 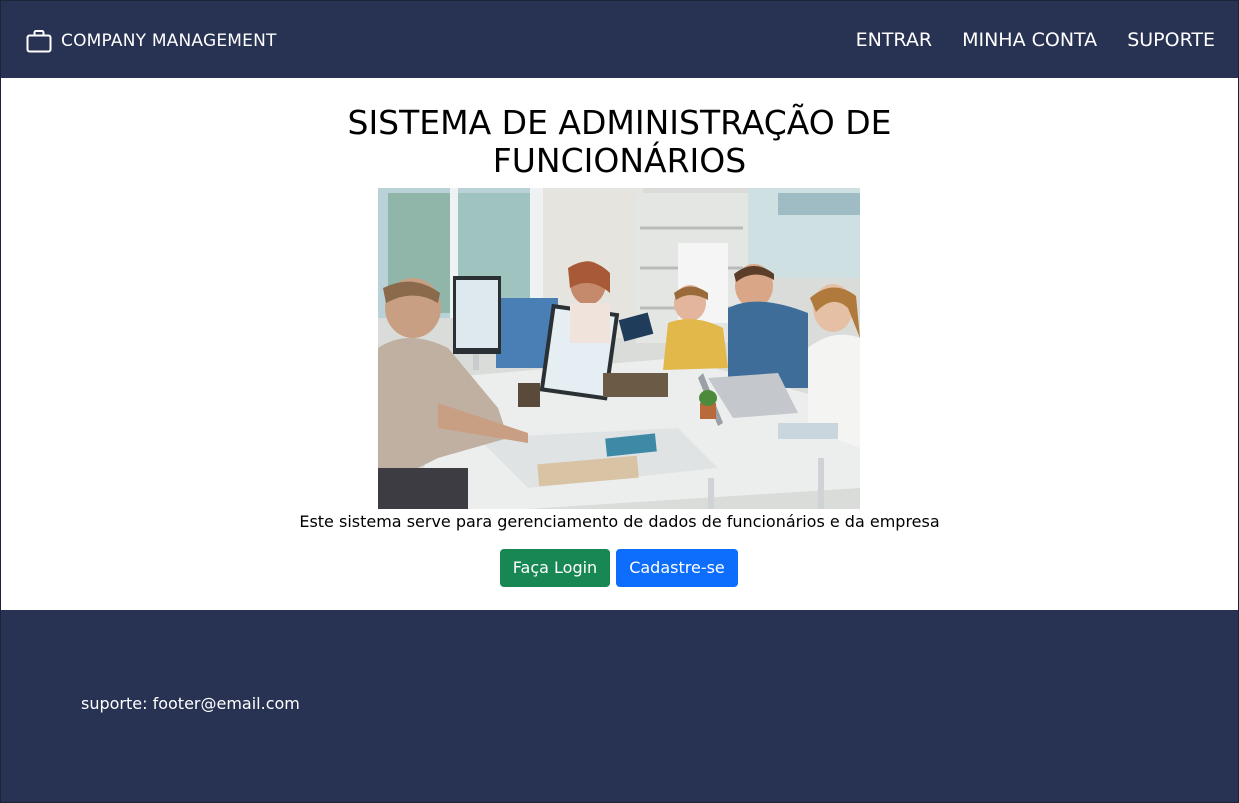 What do you see at coordinates (619, 122) in the screenshot?
I see `page-title-line-1: SISTEMA DE ADMINISTRAÇÃO DE` at bounding box center [619, 122].